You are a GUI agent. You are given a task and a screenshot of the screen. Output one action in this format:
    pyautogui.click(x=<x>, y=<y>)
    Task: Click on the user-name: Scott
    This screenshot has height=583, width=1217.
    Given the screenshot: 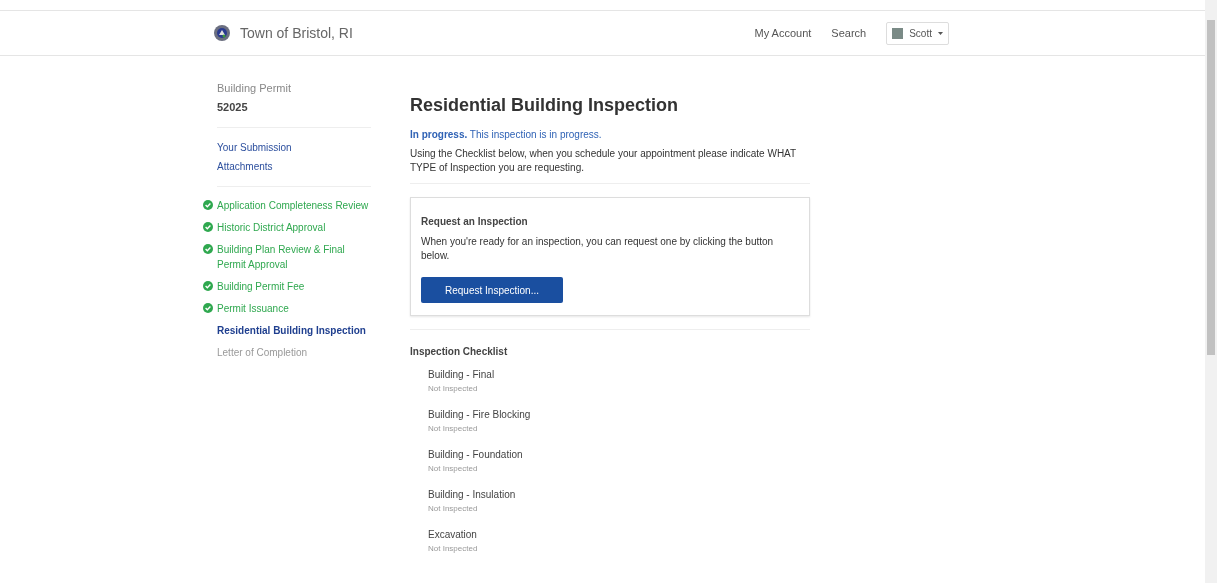 What is the action you would take?
    pyautogui.click(x=920, y=33)
    